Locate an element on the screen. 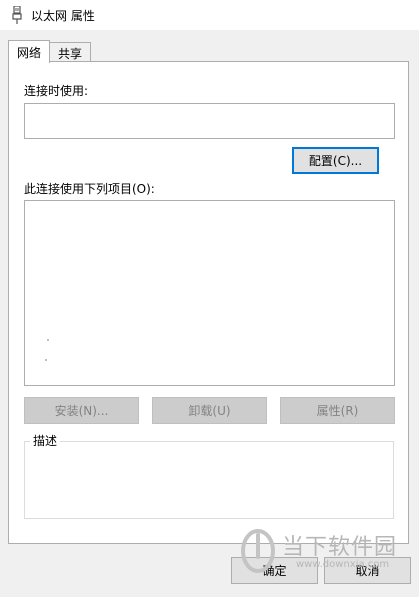 This screenshot has height=597, width=419. items-label: 此连接使用下列项目(O): is located at coordinates (89, 189).